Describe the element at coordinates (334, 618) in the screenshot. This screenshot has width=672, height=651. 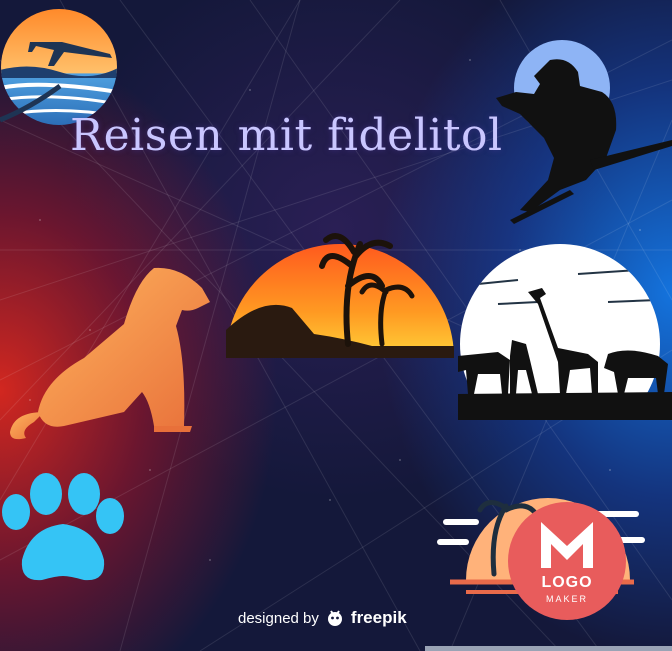
I see `freepik-logo-icon` at that location.